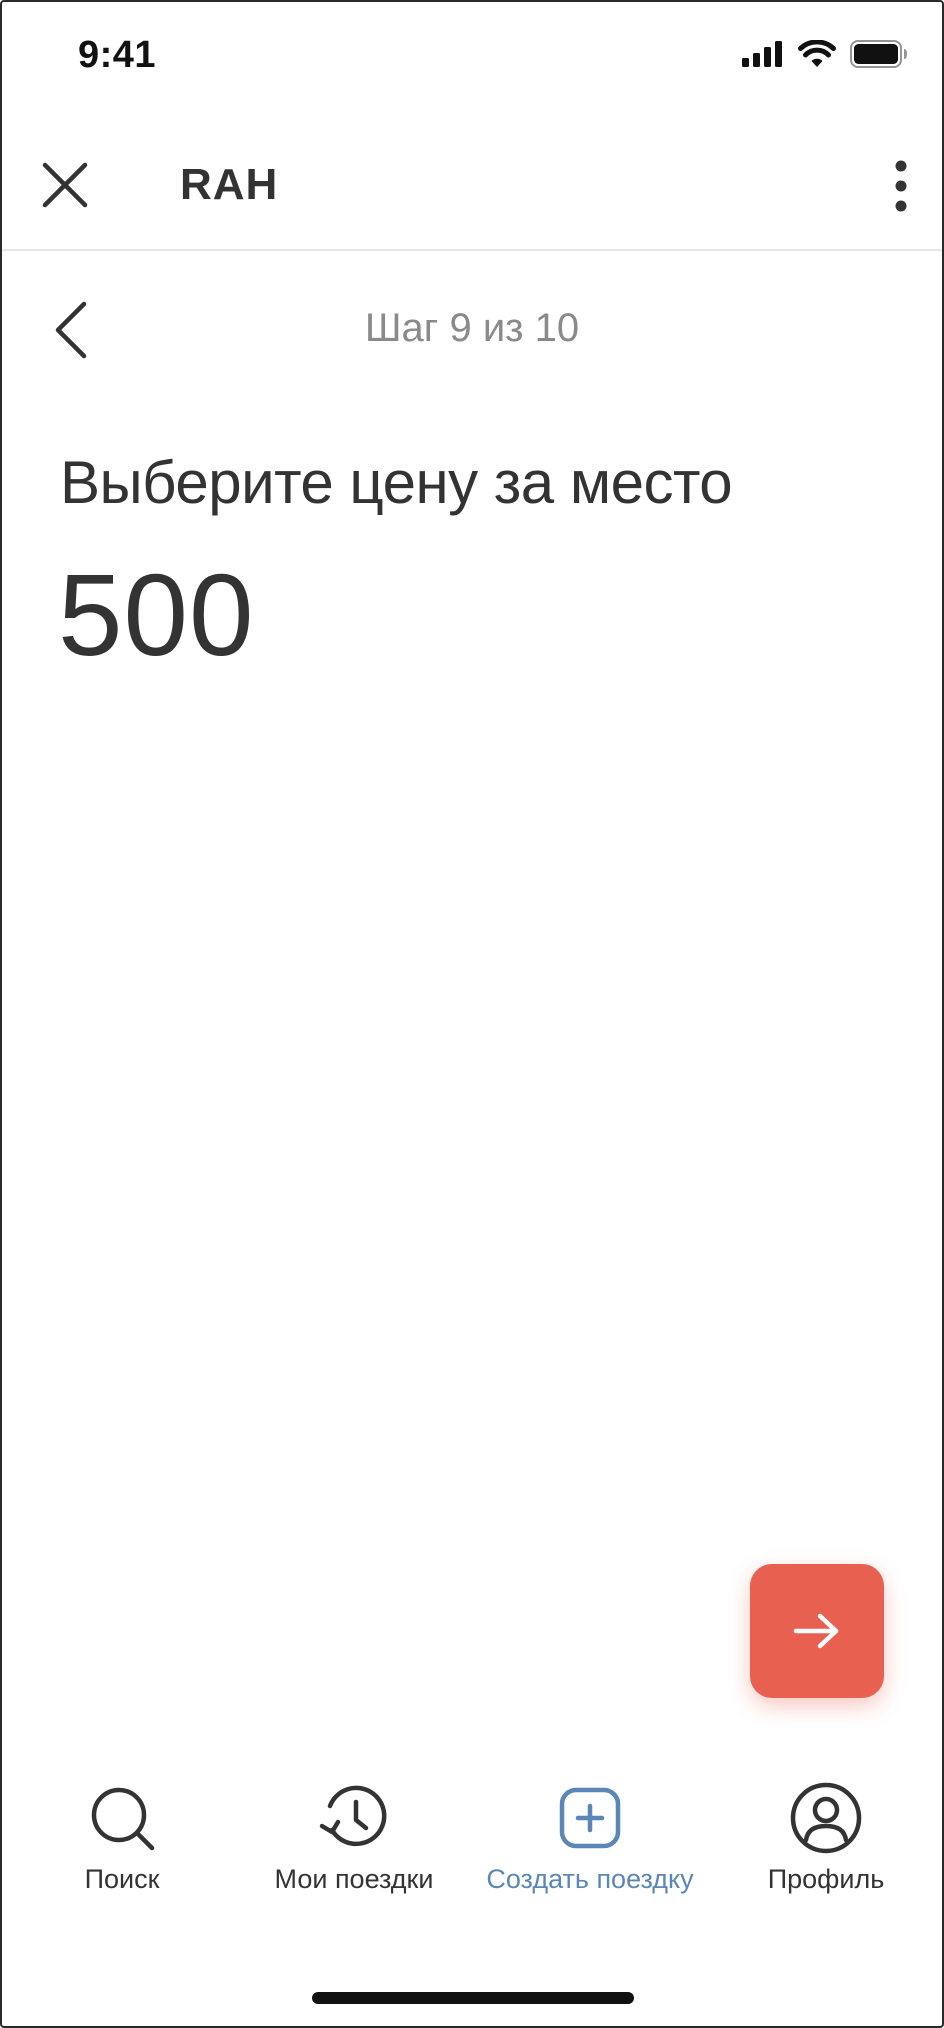 The width and height of the screenshot is (944, 2028). I want to click on profile-icon, so click(826, 1818).